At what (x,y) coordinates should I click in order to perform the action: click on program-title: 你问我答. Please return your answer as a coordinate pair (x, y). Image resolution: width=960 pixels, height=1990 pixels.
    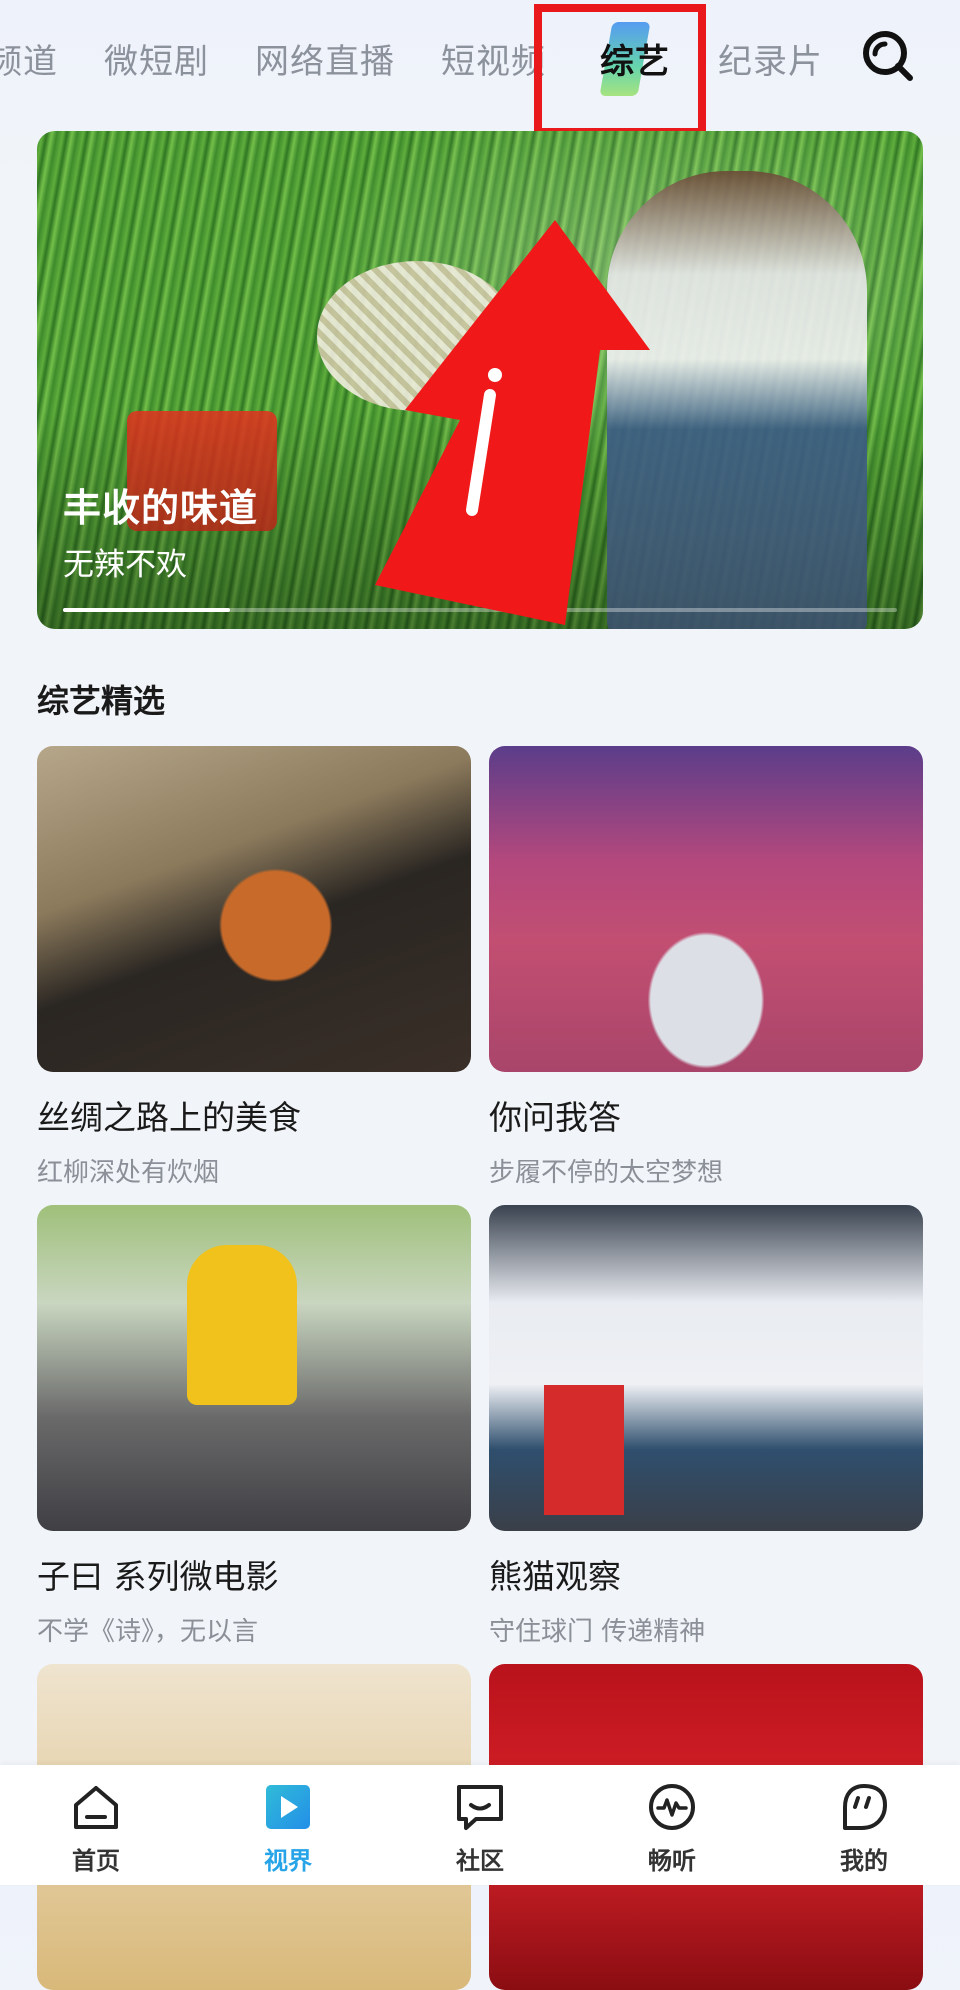
    Looking at the image, I should click on (555, 1117).